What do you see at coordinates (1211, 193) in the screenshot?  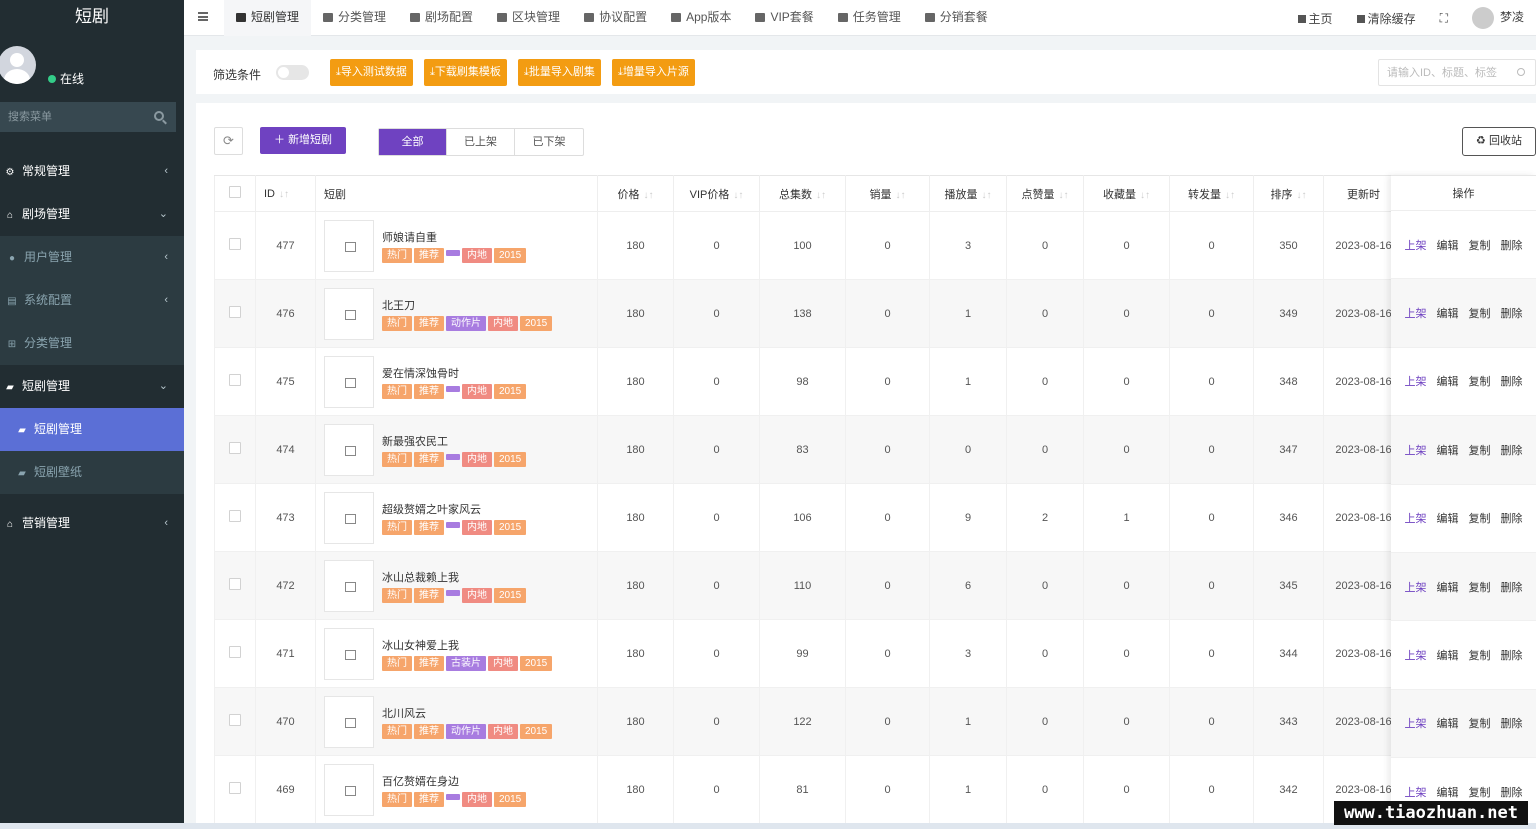 I see `header-shares: 转发量 ↓↑` at bounding box center [1211, 193].